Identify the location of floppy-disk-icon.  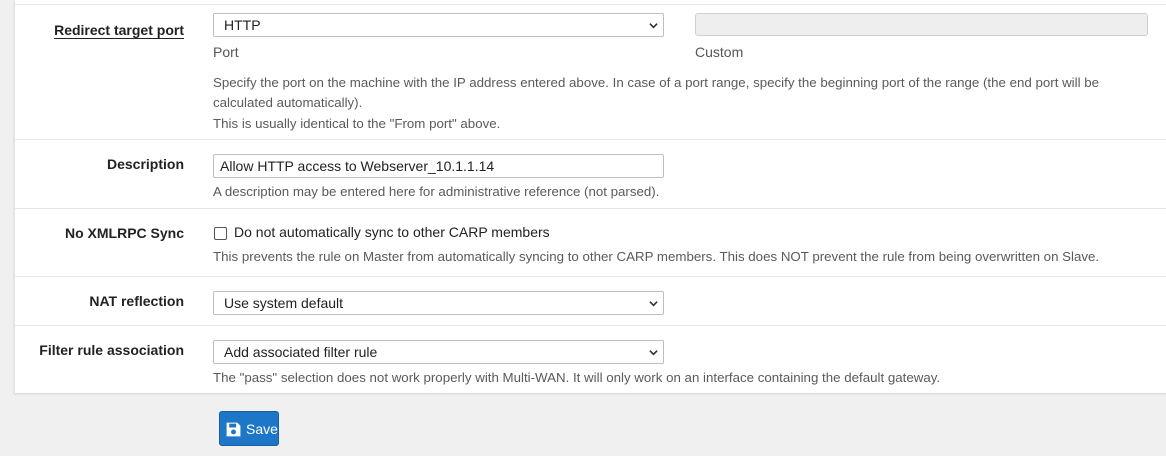
(233, 429).